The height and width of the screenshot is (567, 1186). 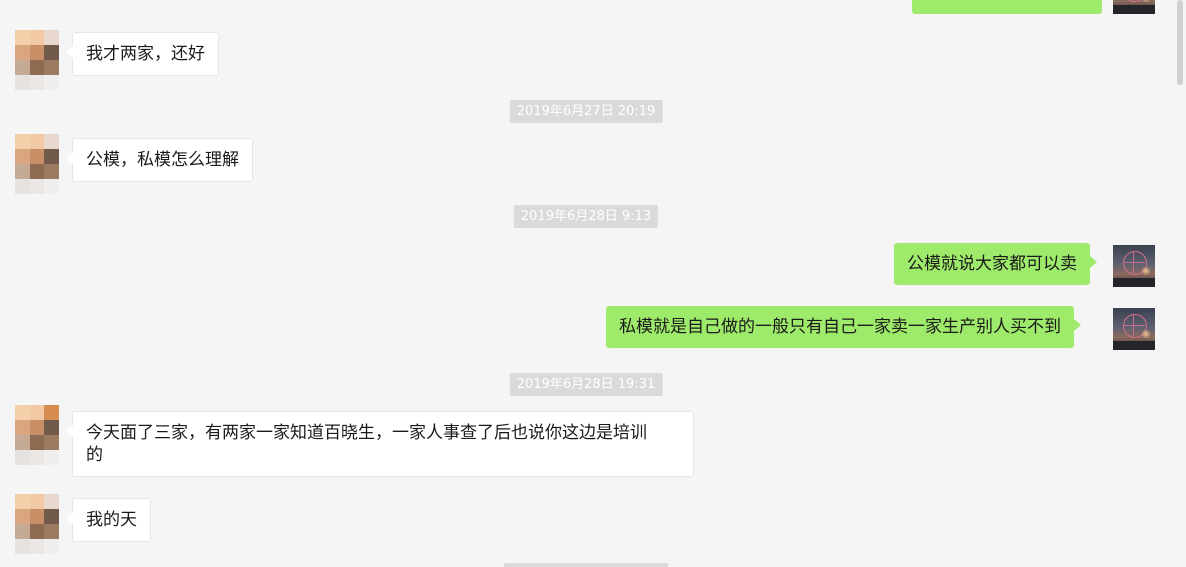 I want to click on message-text: 公模，私模怎么理解, so click(x=162, y=160).